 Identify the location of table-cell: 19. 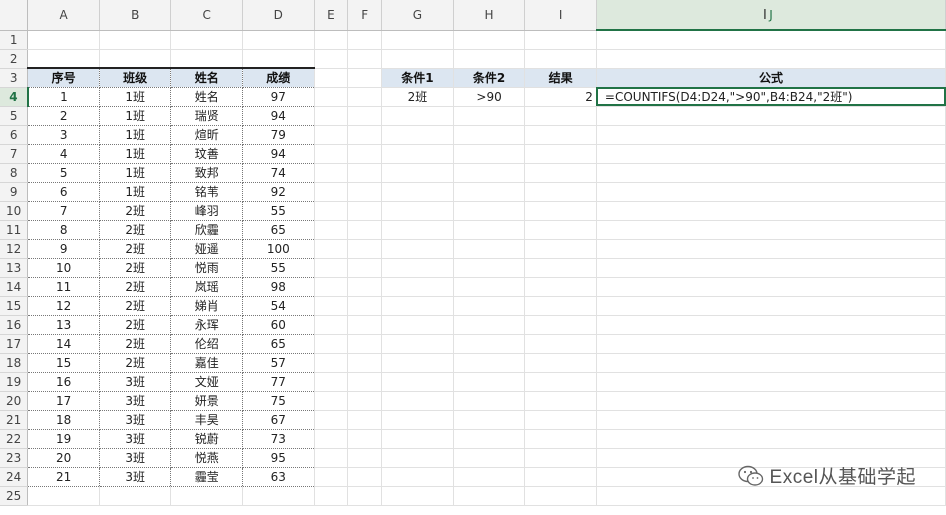
(63, 439).